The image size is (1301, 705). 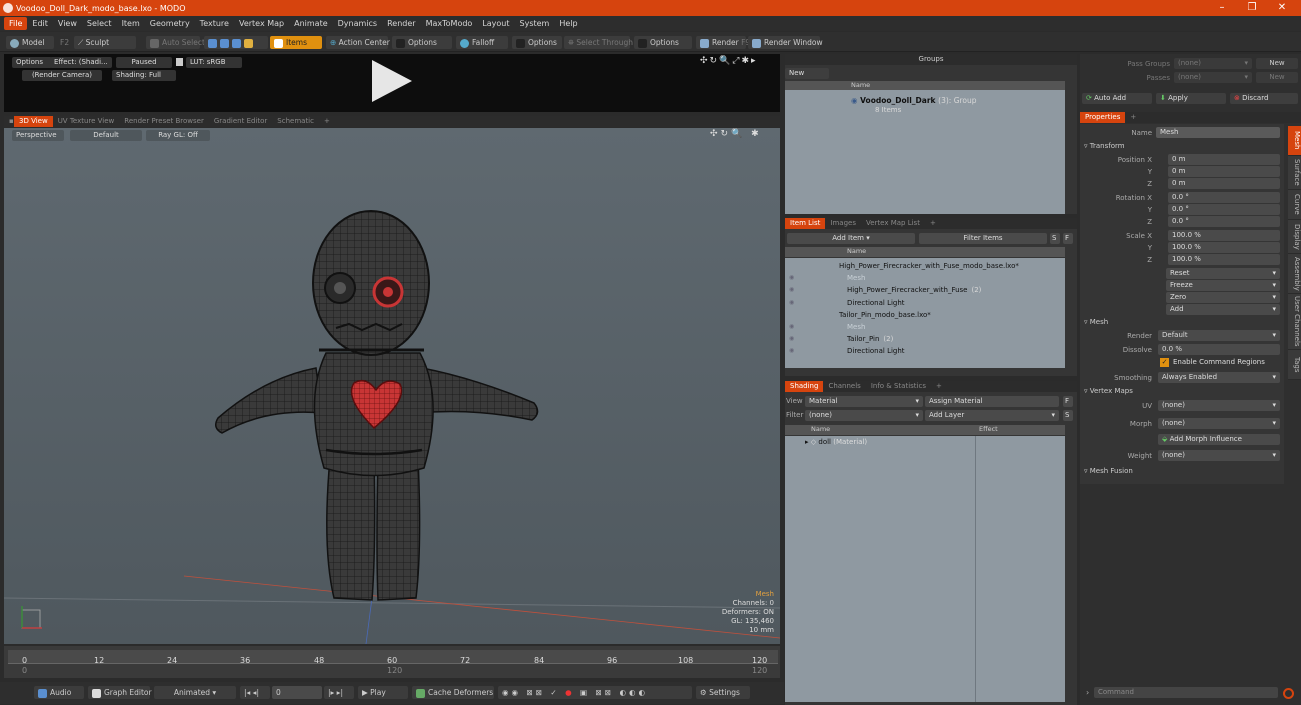 I want to click on action-center-options: Options, so click(x=422, y=42).